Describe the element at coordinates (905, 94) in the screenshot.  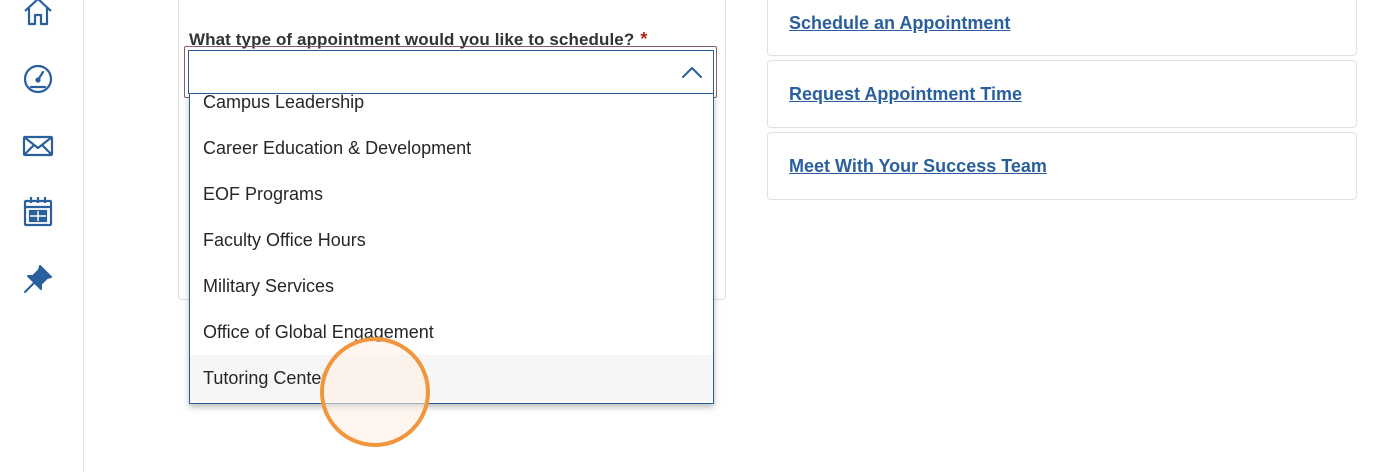
I see `request-appointment-time-link: Request Appointment Time` at that location.